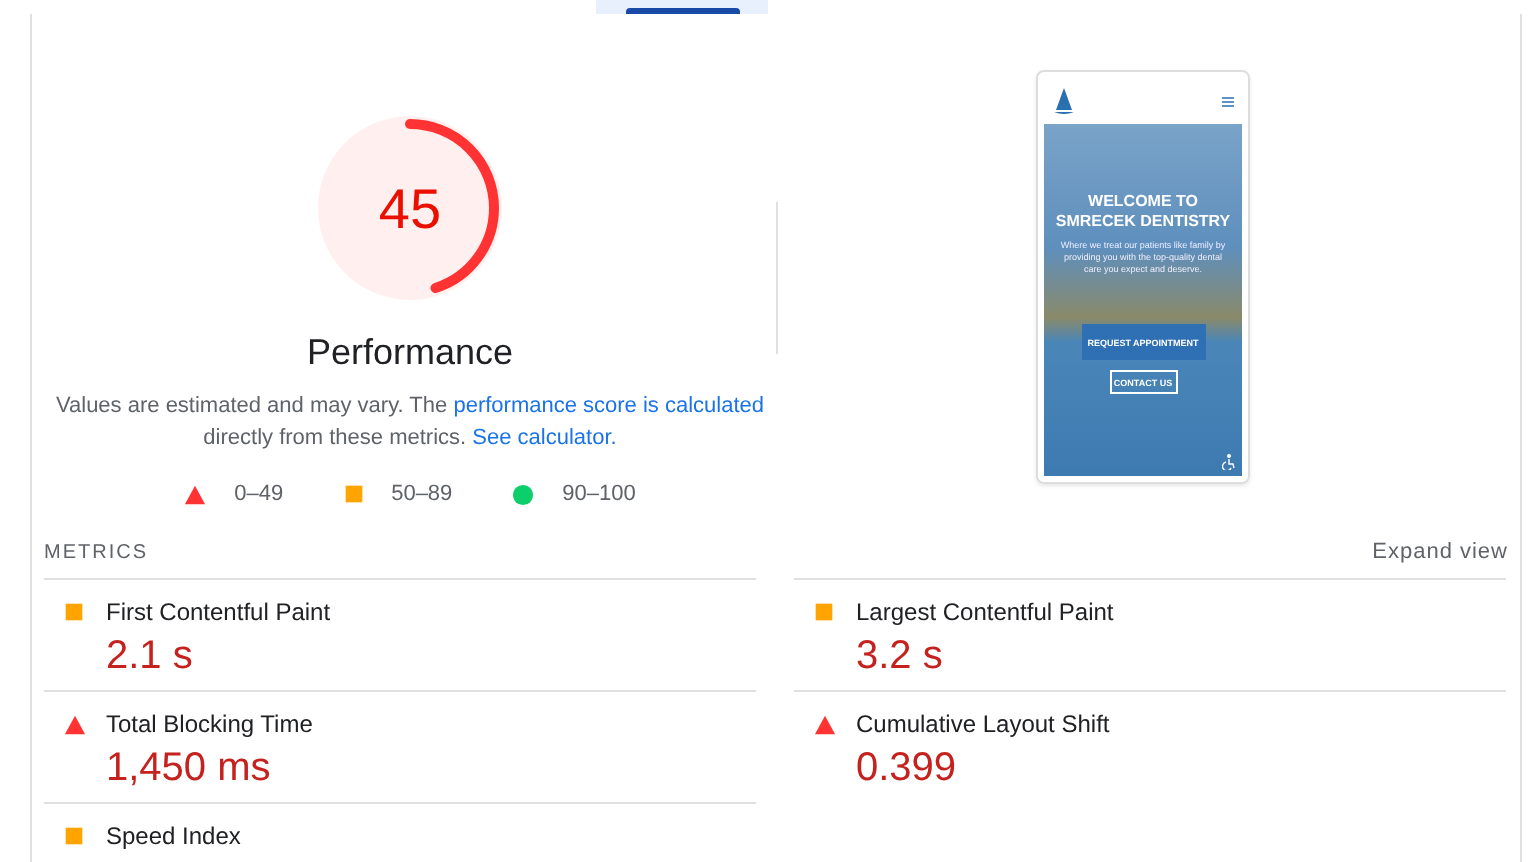 This screenshot has height=862, width=1536. Describe the element at coordinates (422, 494) in the screenshot. I see `legend-label: 50–89` at that location.